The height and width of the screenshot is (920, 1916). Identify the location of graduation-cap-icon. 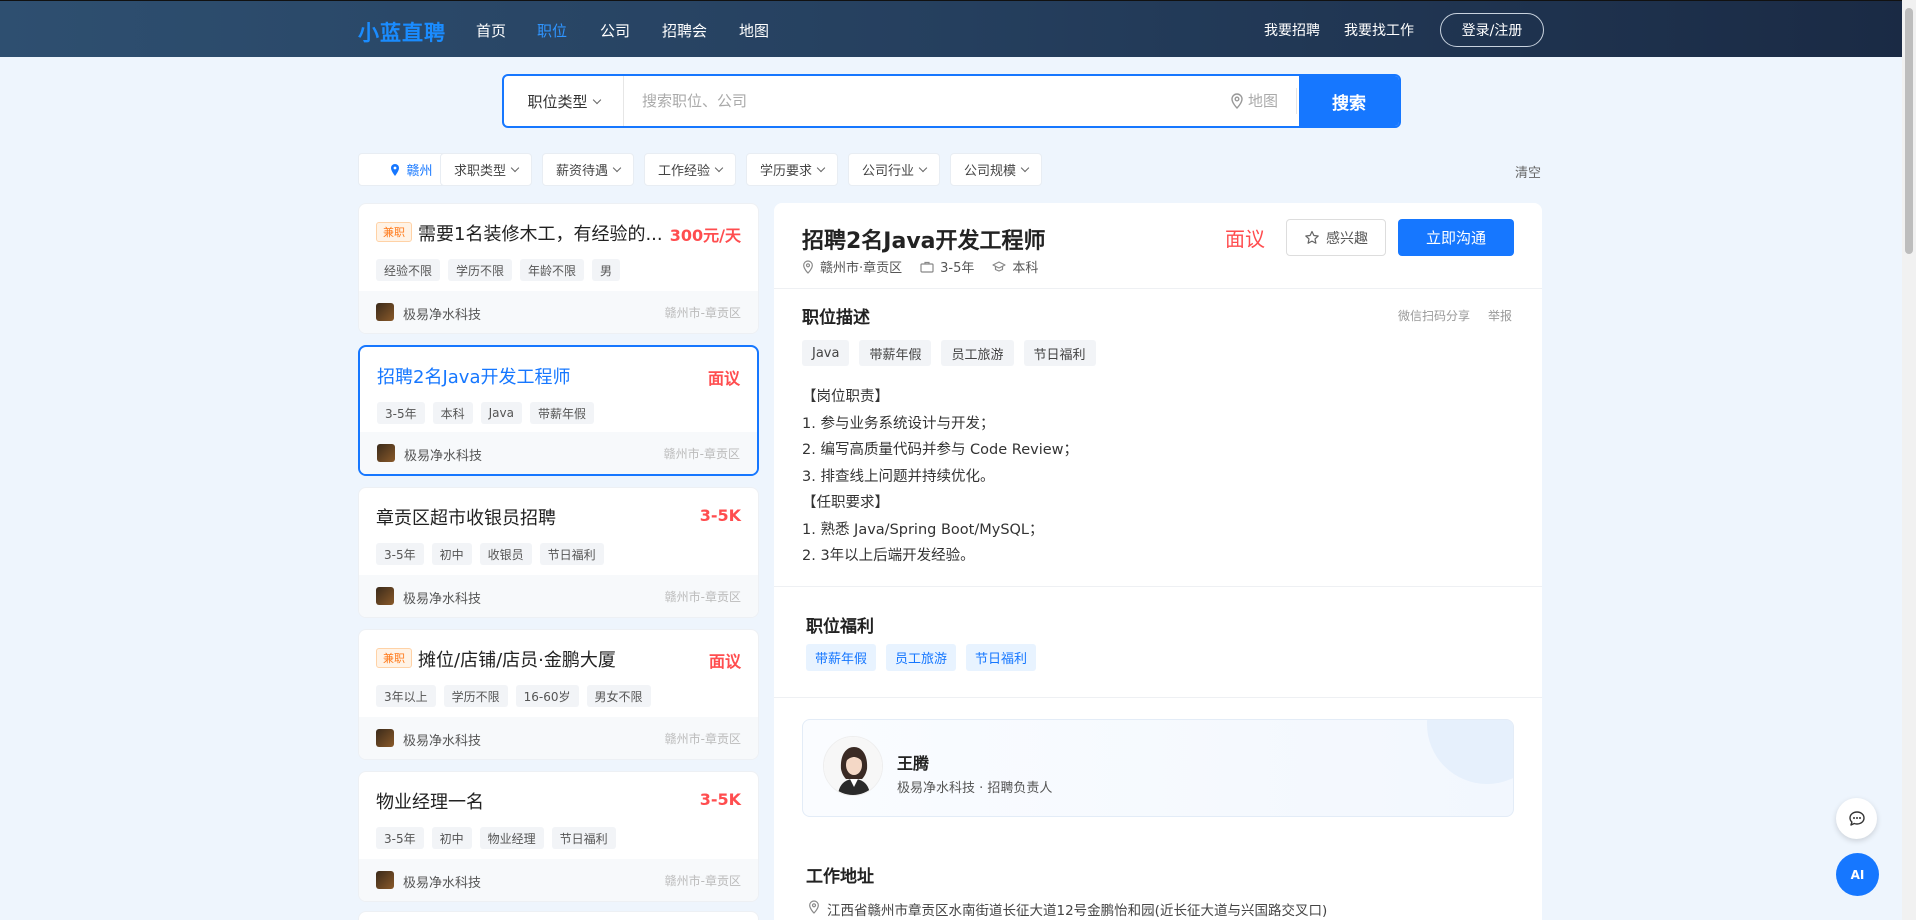
(999, 266).